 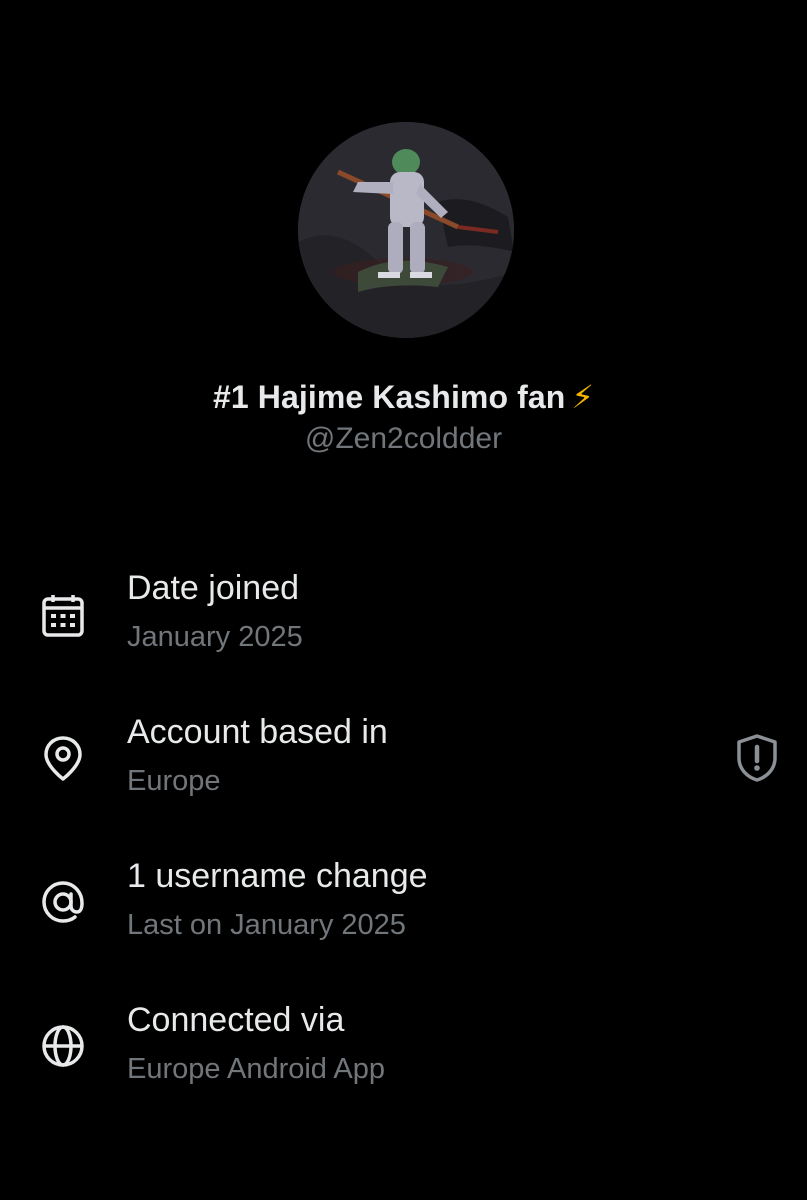 What do you see at coordinates (266, 925) in the screenshot?
I see `row-subtitle: Last on January 2025` at bounding box center [266, 925].